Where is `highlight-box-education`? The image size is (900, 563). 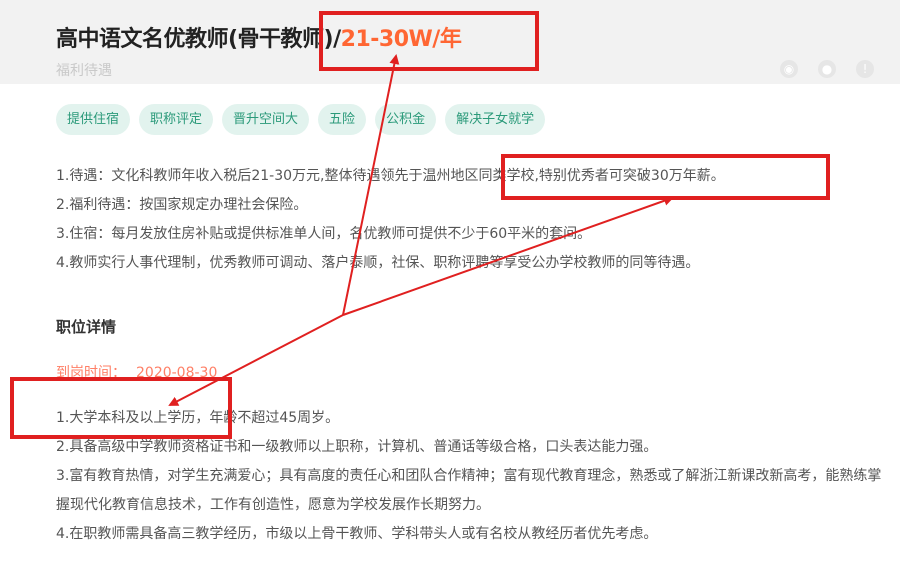
highlight-box-education is located at coordinates (121, 408).